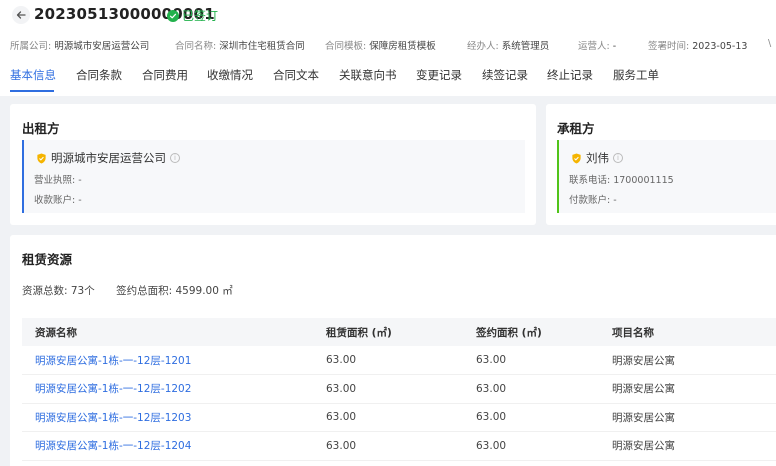 This screenshot has width=776, height=466. I want to click on lessee-card: 承租方 刘伟 i 联系电话: 1700001115 付款账户: -, so click(661, 164).